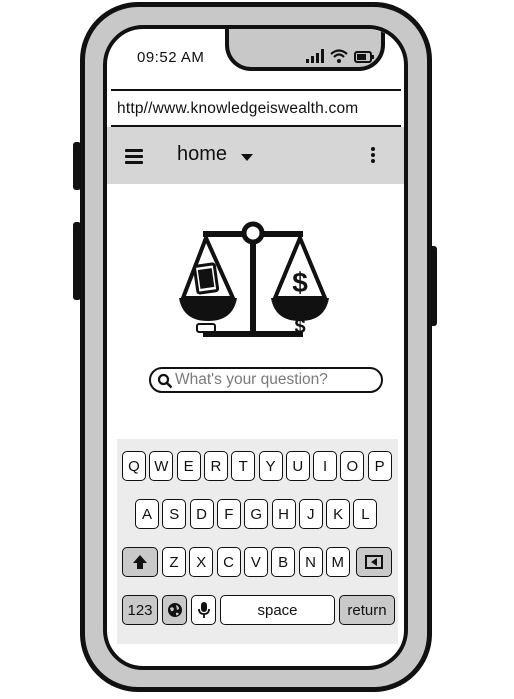  What do you see at coordinates (255, 155) in the screenshot?
I see `nav-bar: home` at bounding box center [255, 155].